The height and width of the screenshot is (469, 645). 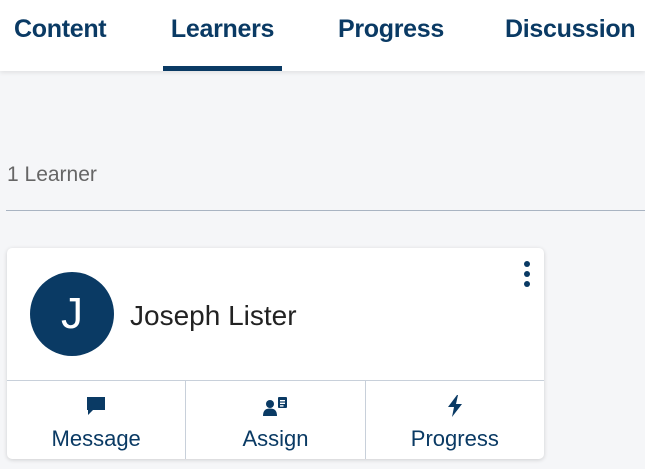 What do you see at coordinates (97, 420) in the screenshot?
I see `message-button: Message` at bounding box center [97, 420].